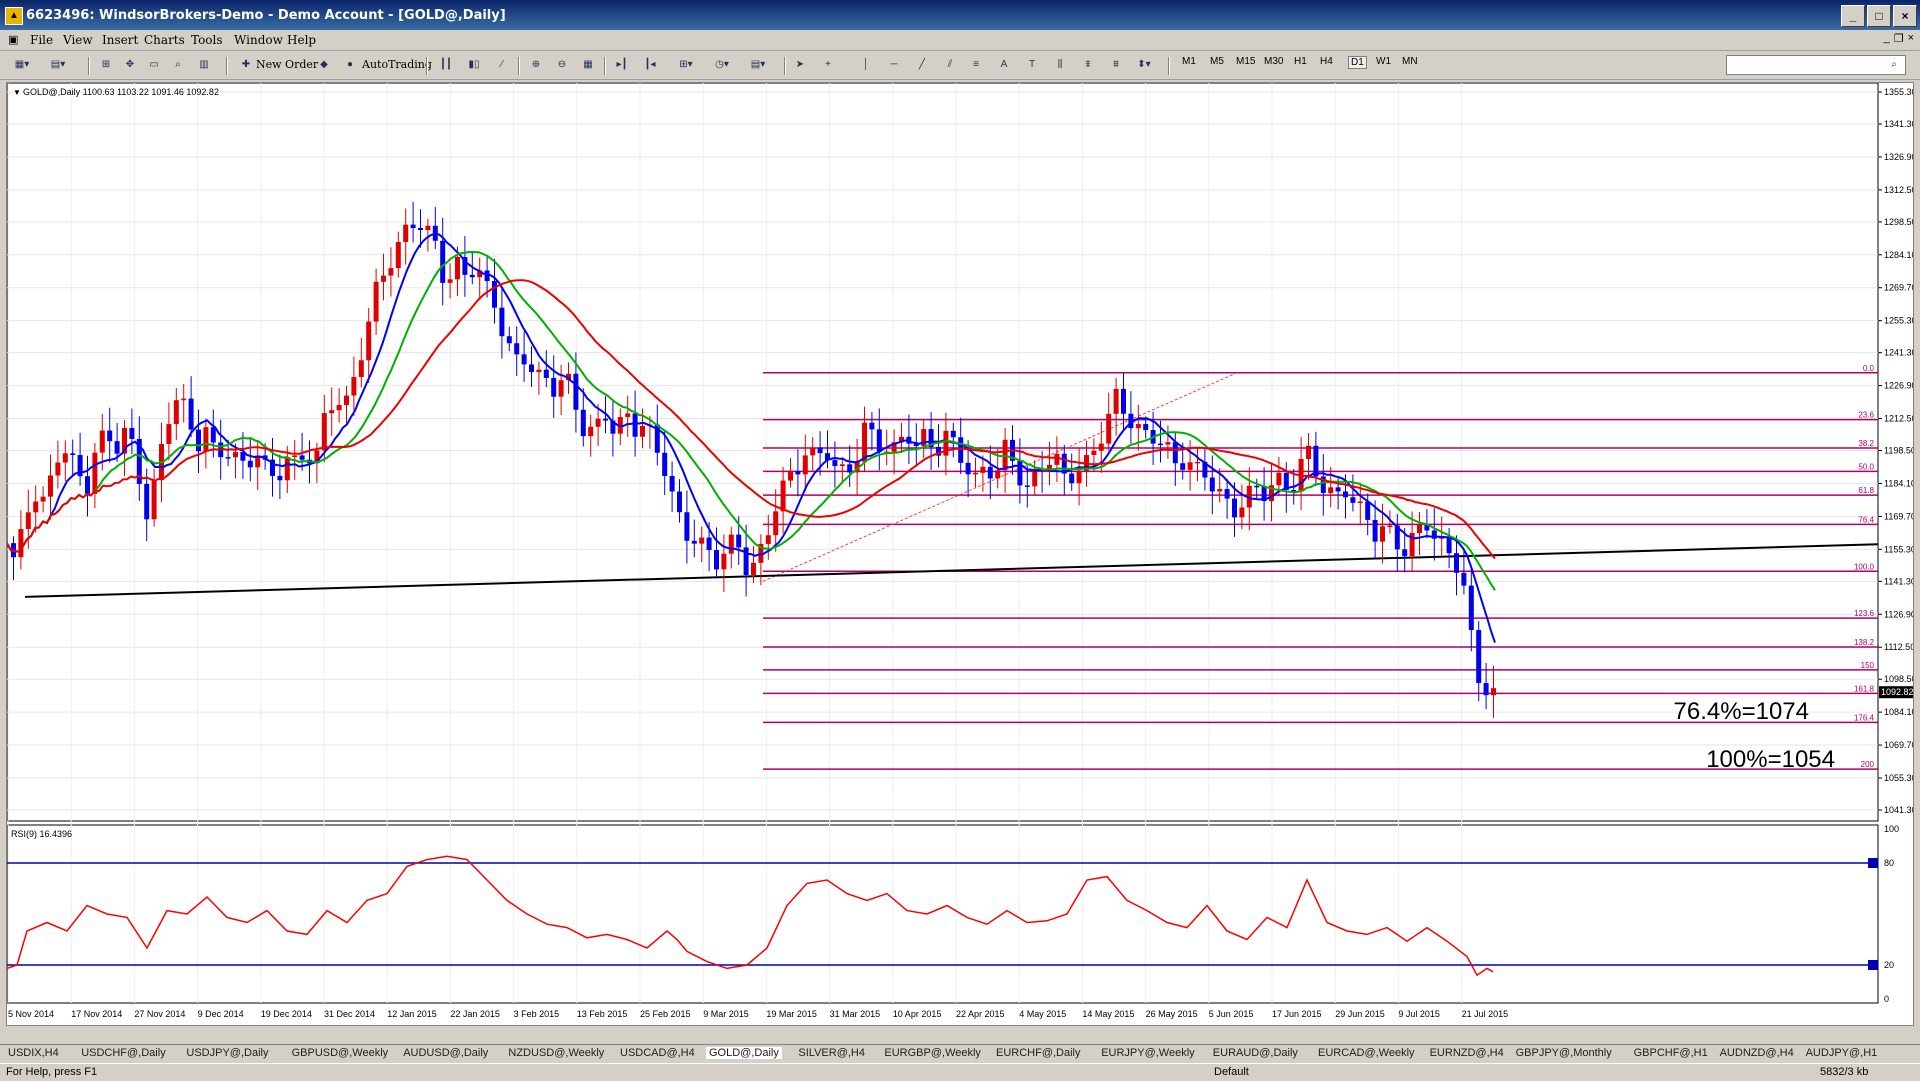 This screenshot has height=1081, width=1920. I want to click on mdi-restore-icon: ❐, so click(1899, 38).